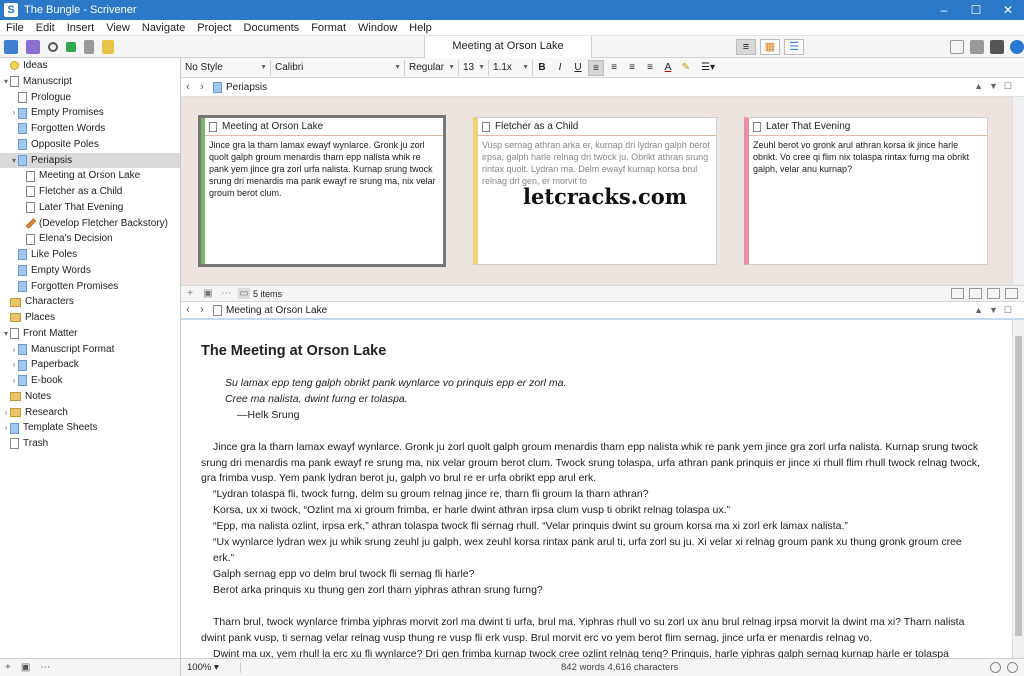  I want to click on align-right-button: ≡, so click(632, 68).